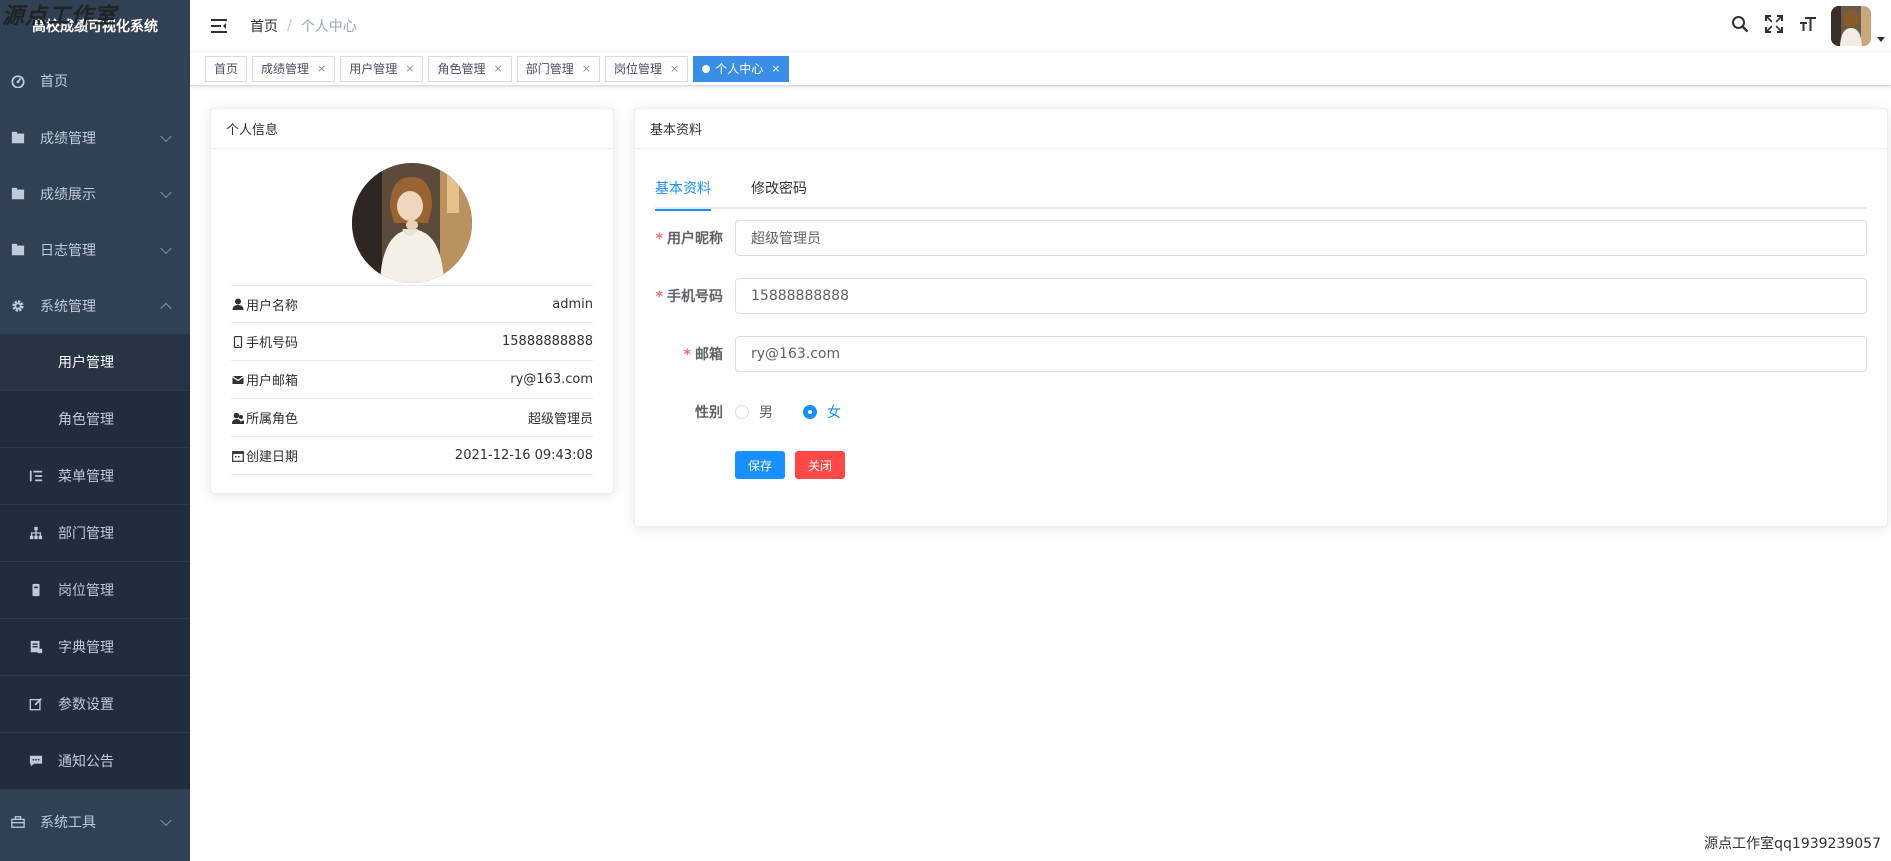  What do you see at coordinates (834, 413) in the screenshot?
I see `radio-label: 女` at bounding box center [834, 413].